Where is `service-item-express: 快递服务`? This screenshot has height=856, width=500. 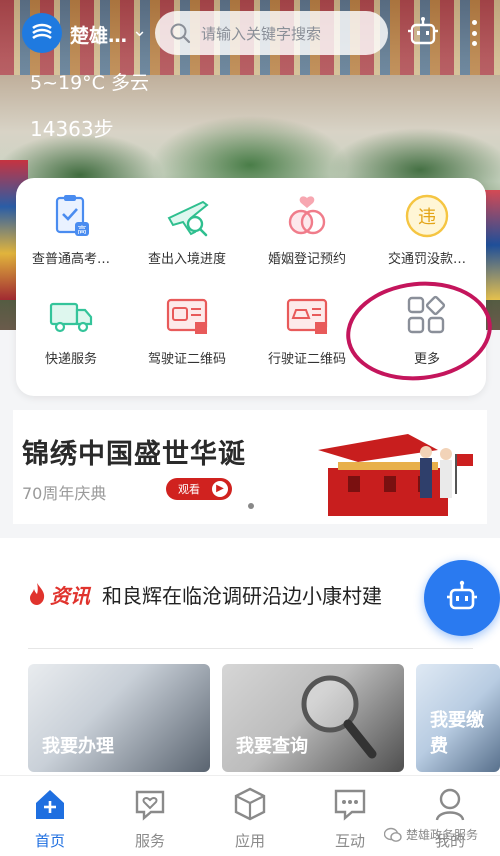 service-item-express: 快递服务 is located at coordinates (71, 329).